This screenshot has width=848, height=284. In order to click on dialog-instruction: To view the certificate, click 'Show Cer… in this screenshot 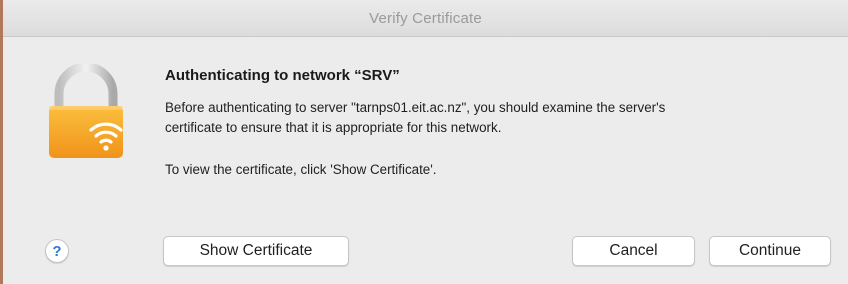, I will do `click(301, 169)`.